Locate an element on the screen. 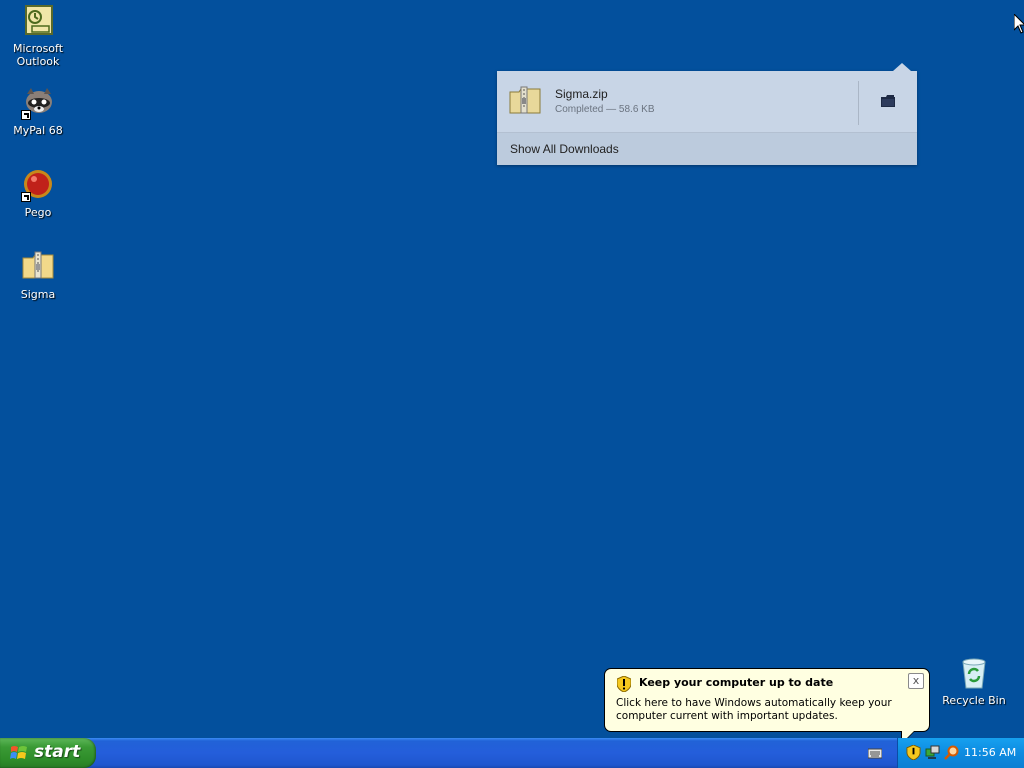 This screenshot has height=768, width=1024. recycle-bin-icon is located at coordinates (974, 673).